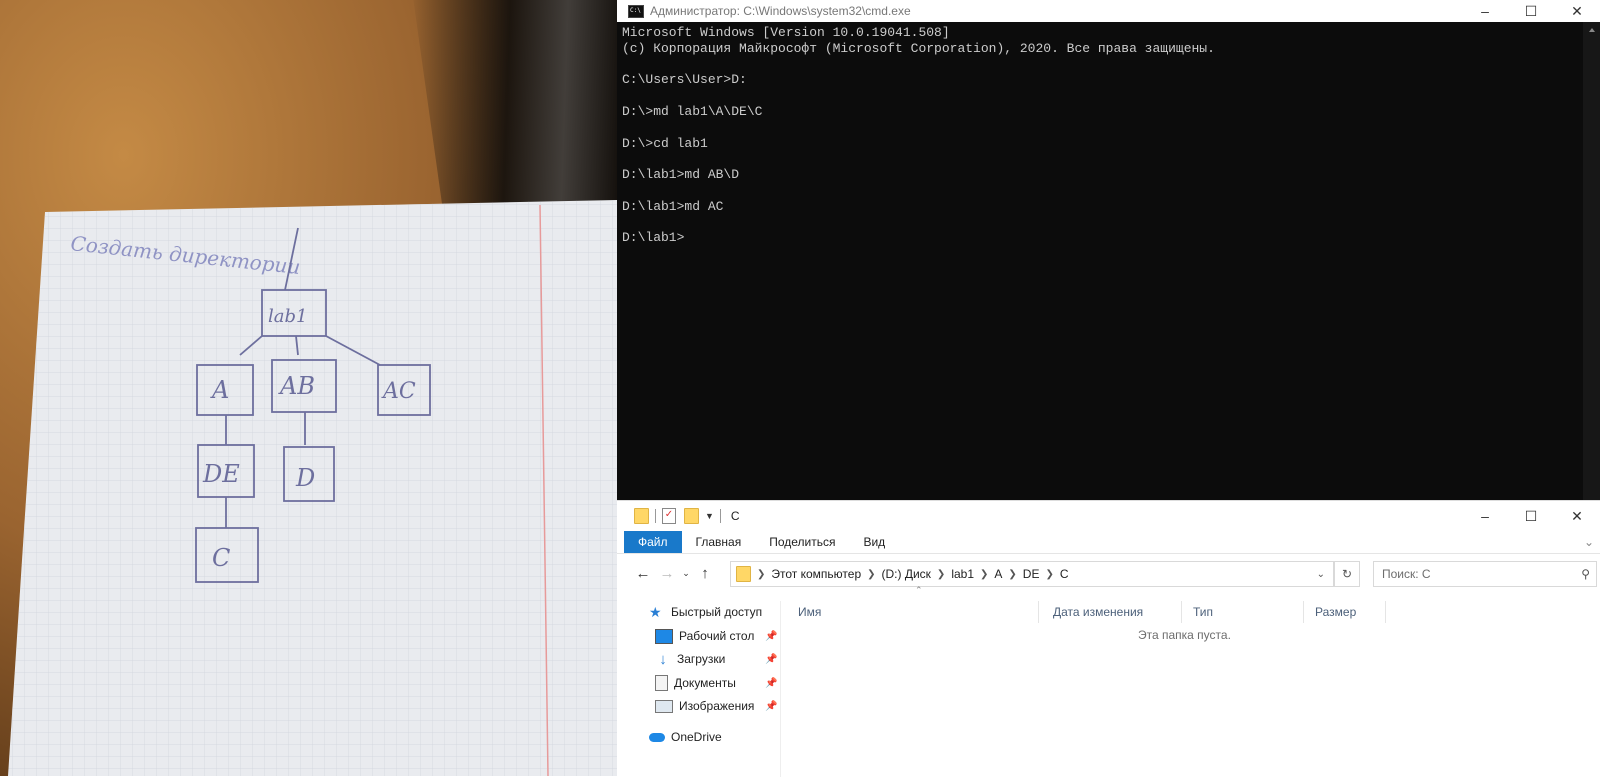 This screenshot has height=777, width=1600. Describe the element at coordinates (816, 574) in the screenshot. I see `breadcrumb-this-pc: Этот компьютер` at that location.